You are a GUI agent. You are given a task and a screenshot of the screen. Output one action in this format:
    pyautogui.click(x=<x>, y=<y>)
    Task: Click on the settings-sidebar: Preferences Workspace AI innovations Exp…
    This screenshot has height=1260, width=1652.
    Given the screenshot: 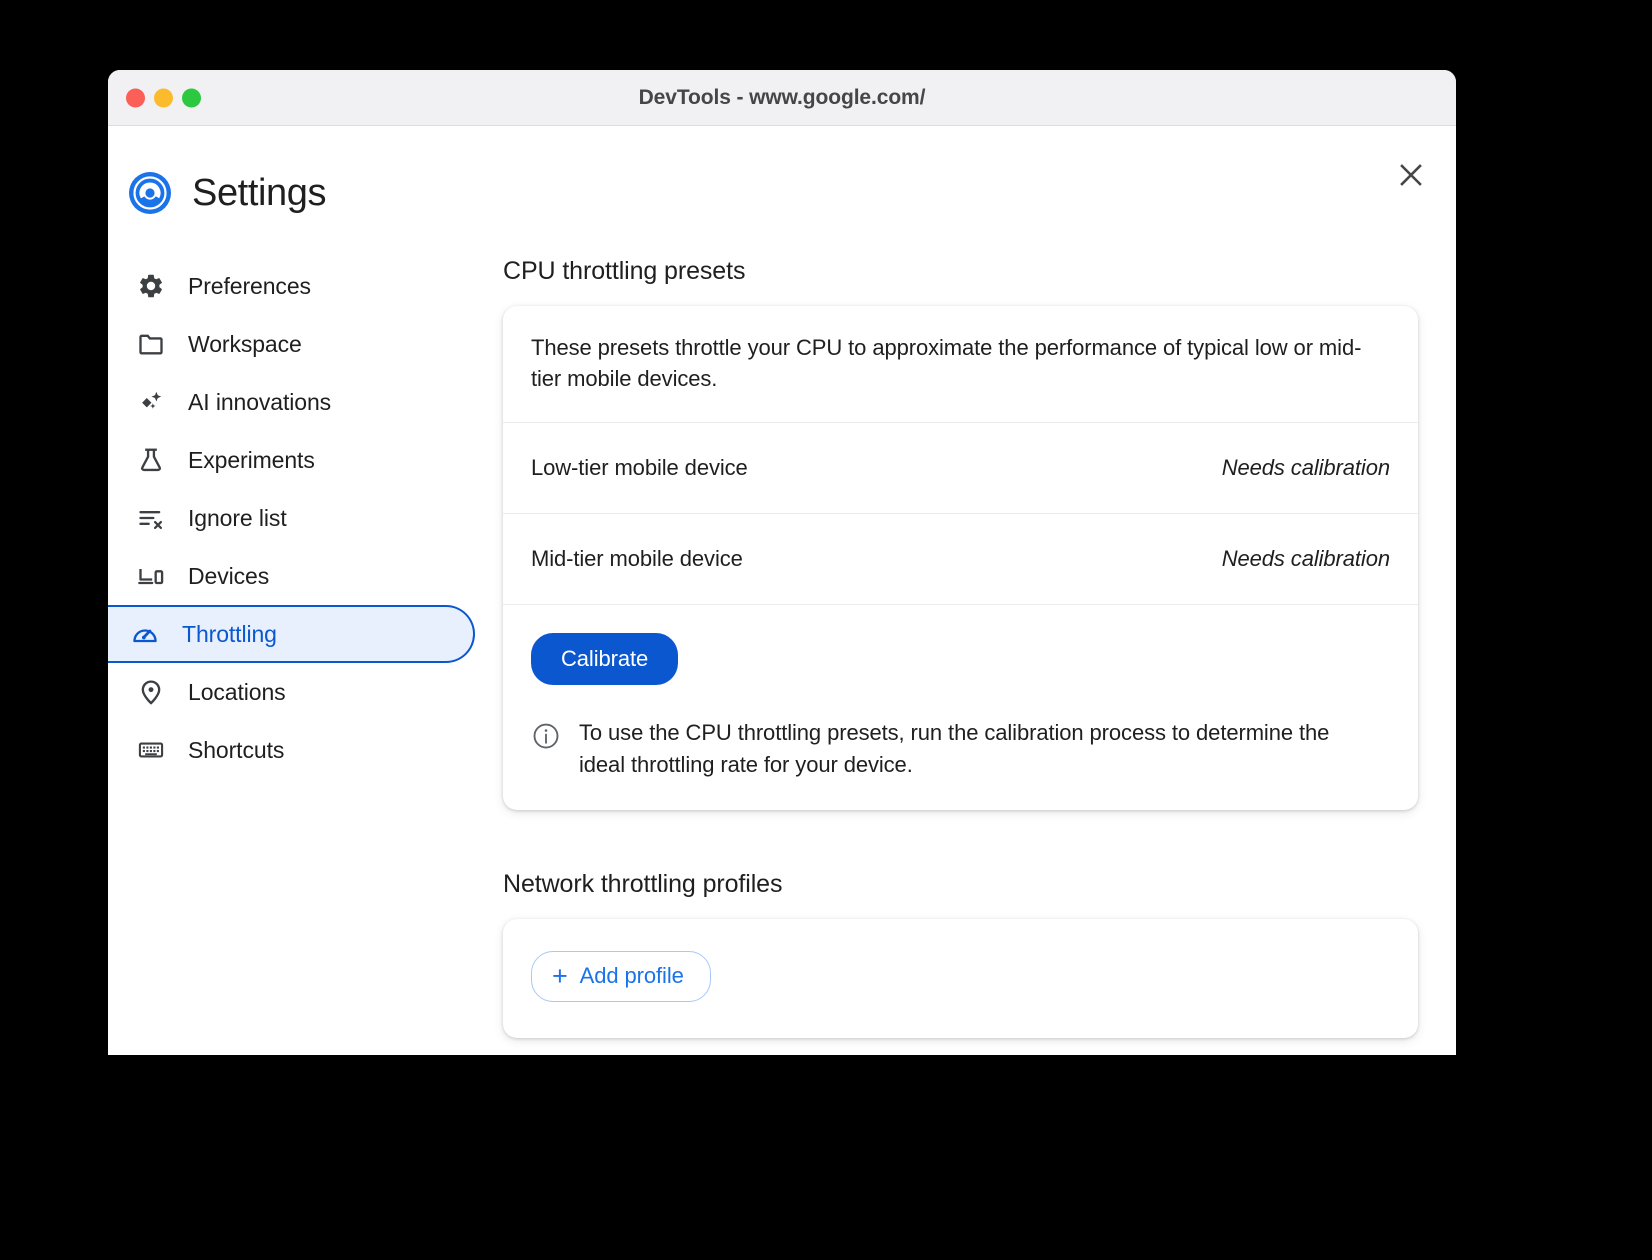 What is the action you would take?
    pyautogui.click(x=295, y=626)
    